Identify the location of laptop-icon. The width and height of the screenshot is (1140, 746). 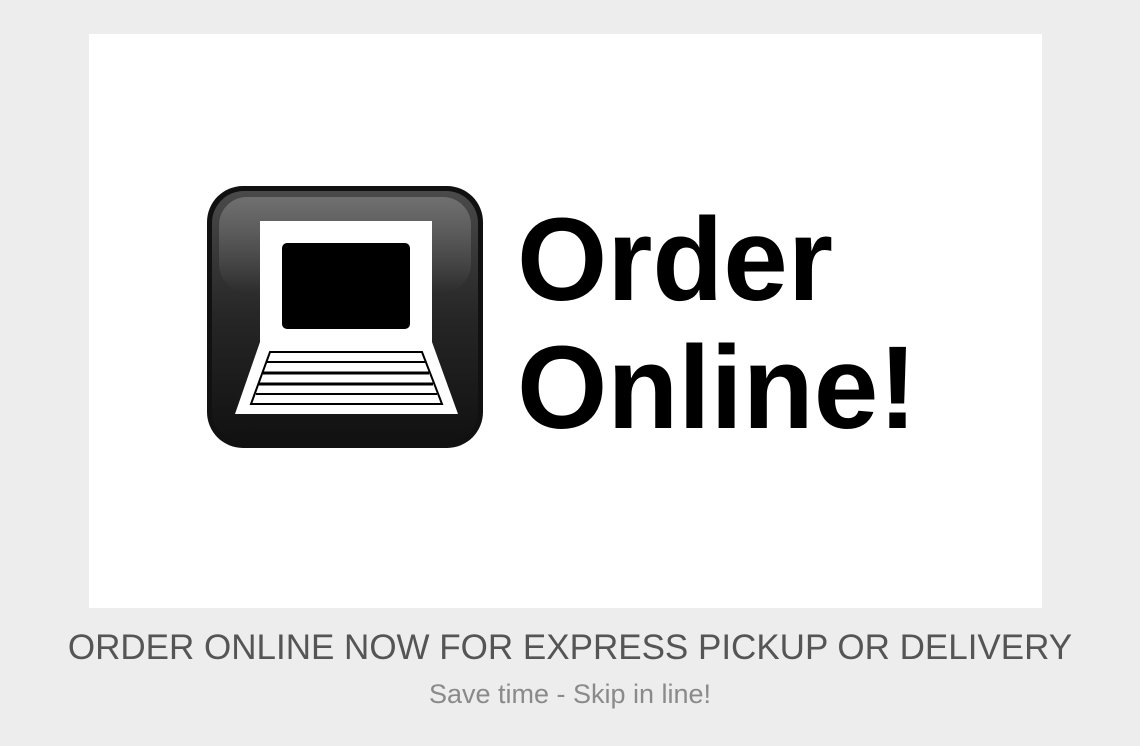
(345, 317).